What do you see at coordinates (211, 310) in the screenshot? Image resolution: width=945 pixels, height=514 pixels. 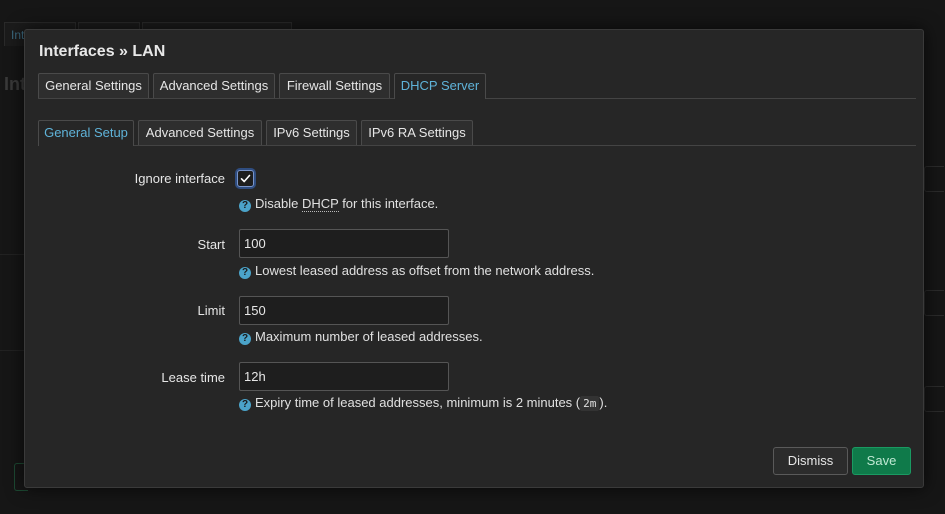 I see `limit-label: Limit` at bounding box center [211, 310].